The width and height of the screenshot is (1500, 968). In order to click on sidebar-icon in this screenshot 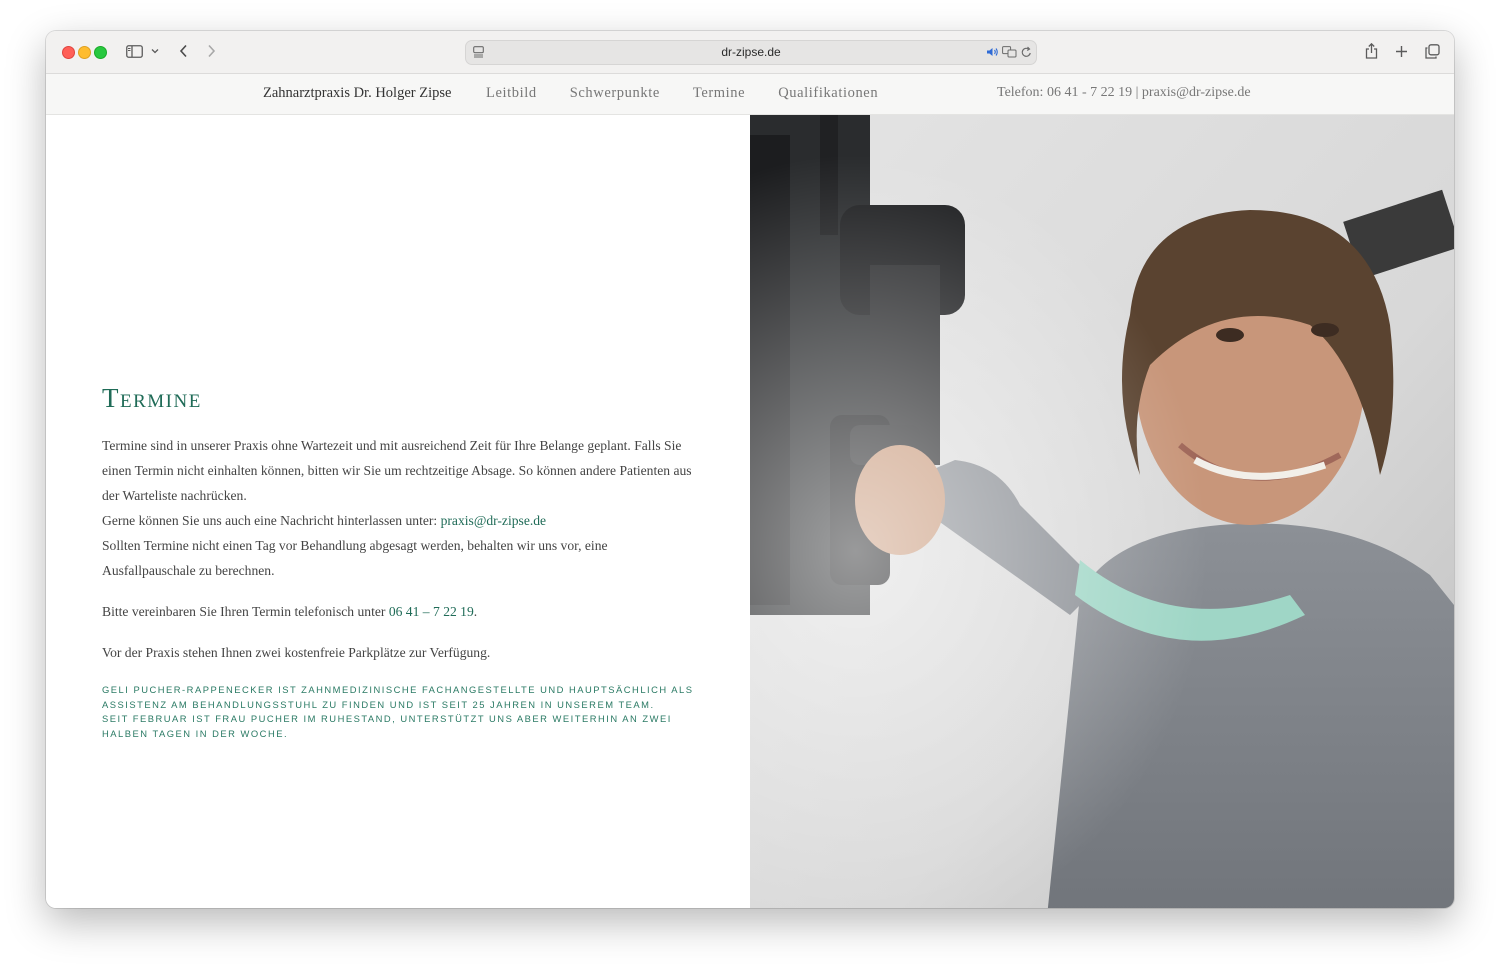, I will do `click(134, 51)`.